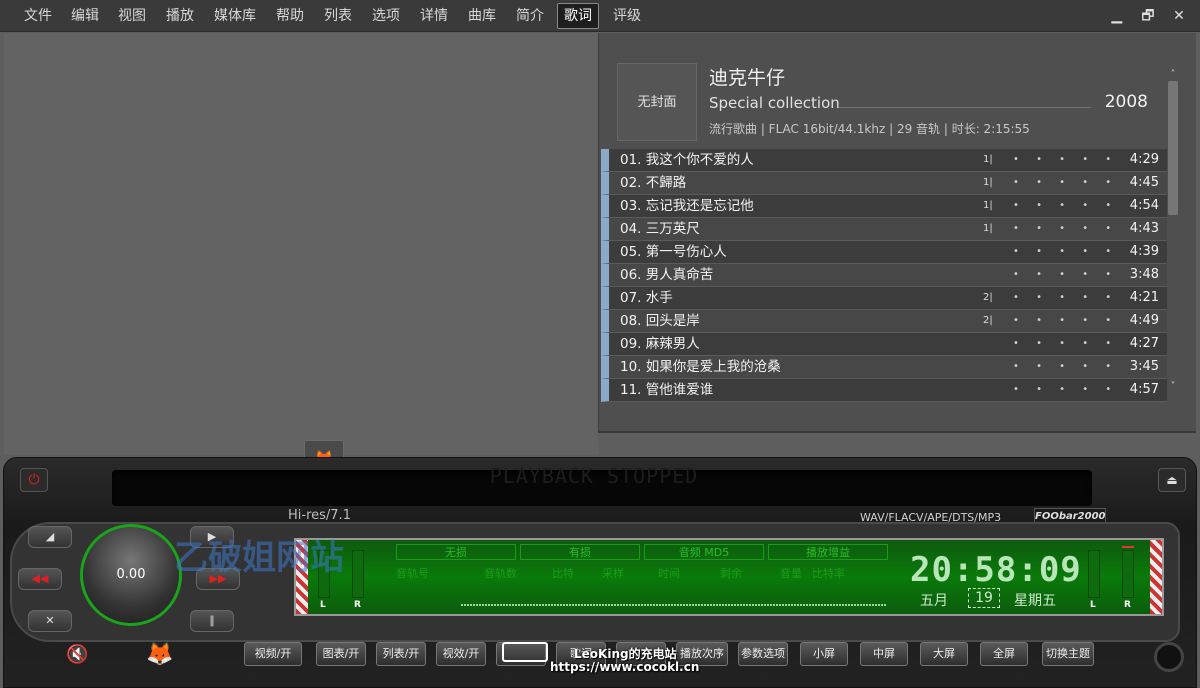 The height and width of the screenshot is (688, 1200). I want to click on vu-meter-right: L R, so click(1113, 577).